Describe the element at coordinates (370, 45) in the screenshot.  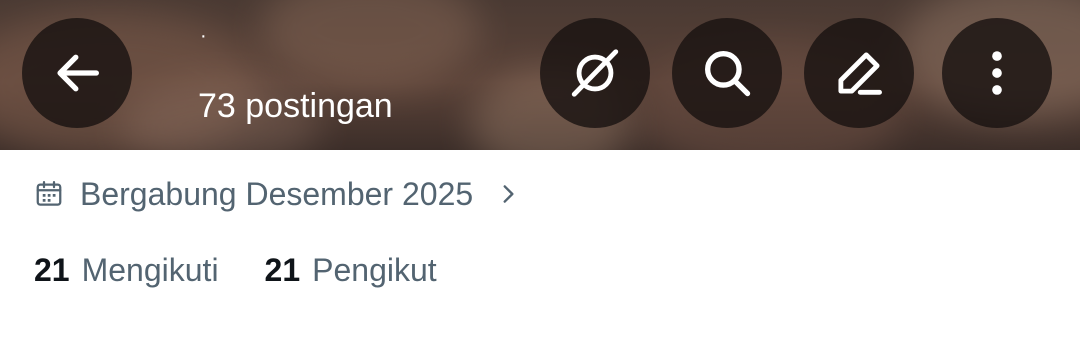
I see `banner-texture` at that location.